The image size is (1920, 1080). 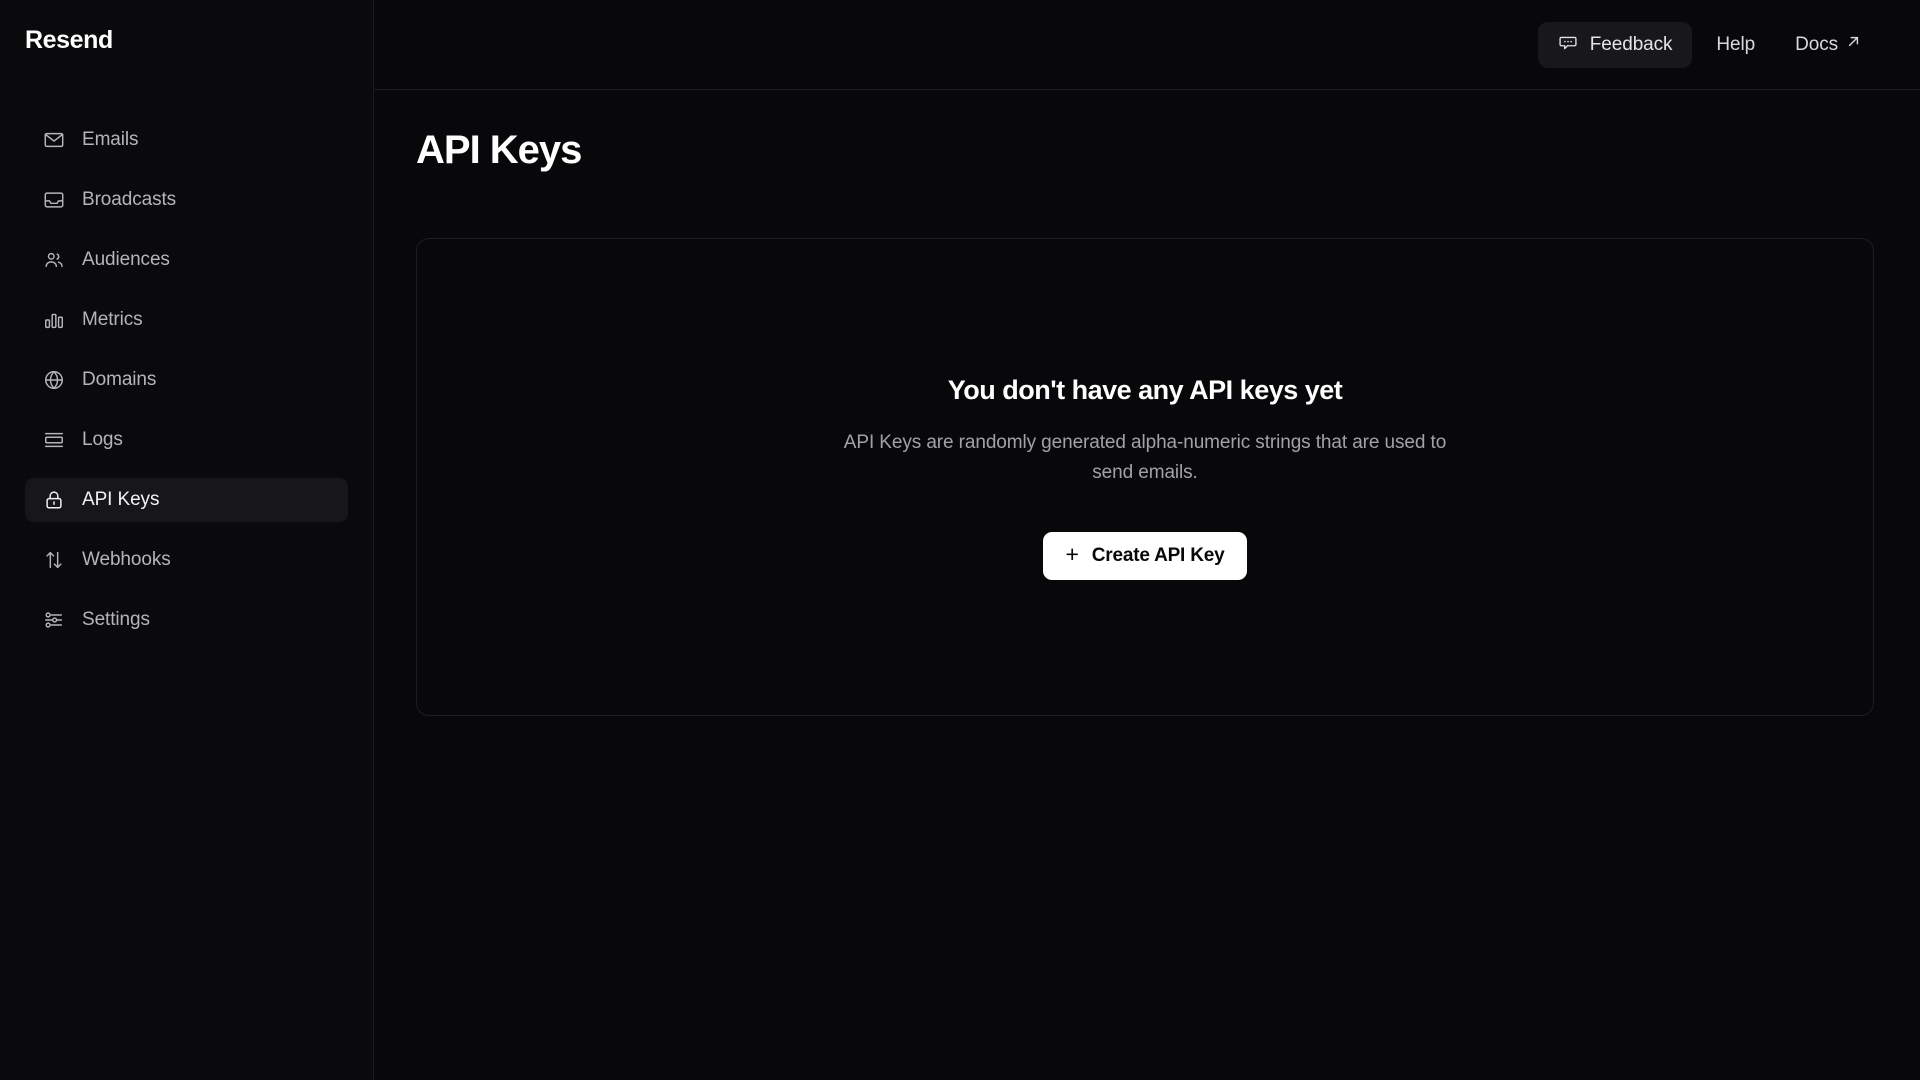 I want to click on logs-icon, so click(x=54, y=440).